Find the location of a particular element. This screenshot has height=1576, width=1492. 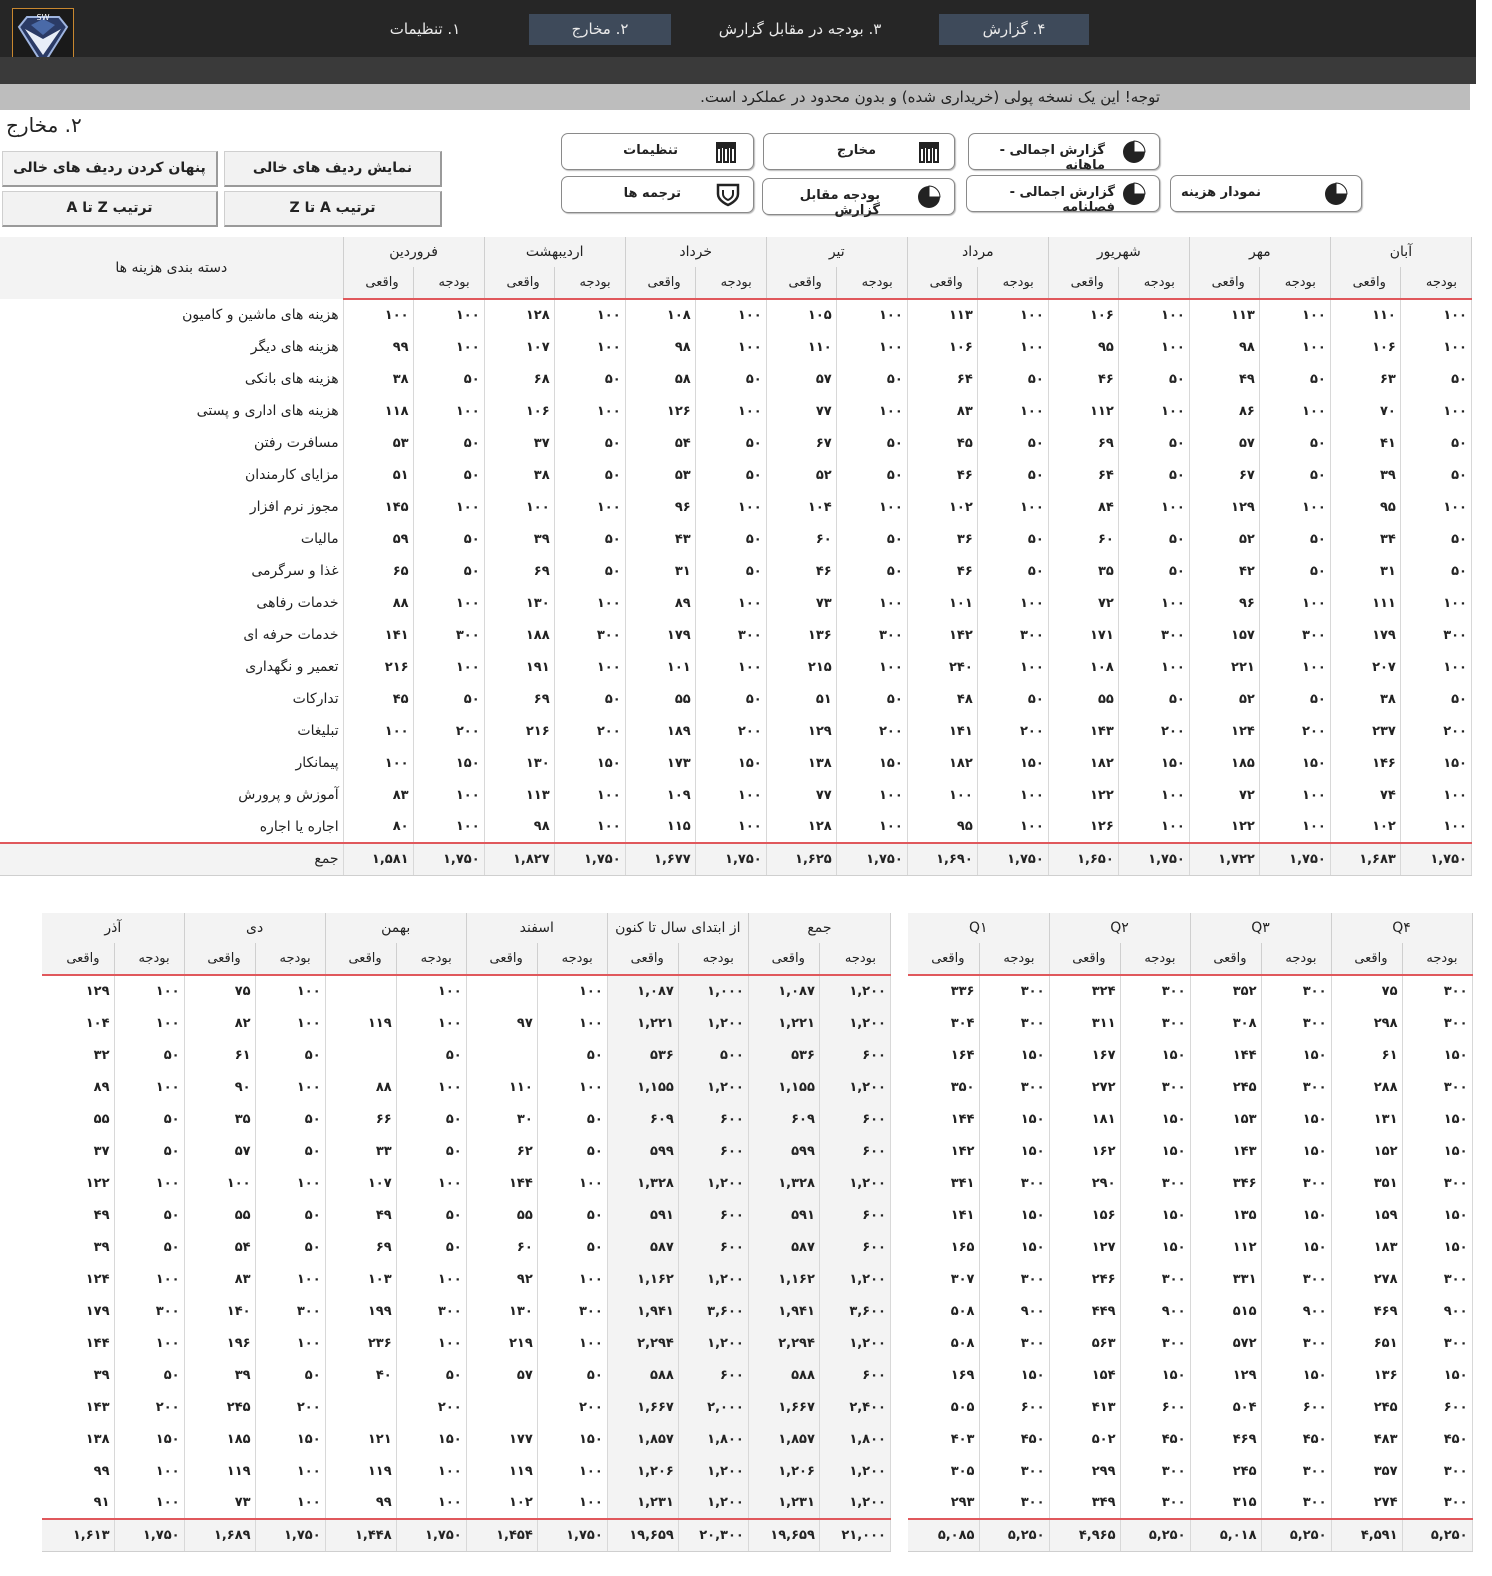

actual-value: ۱,۲۰۶ is located at coordinates (643, 1471).